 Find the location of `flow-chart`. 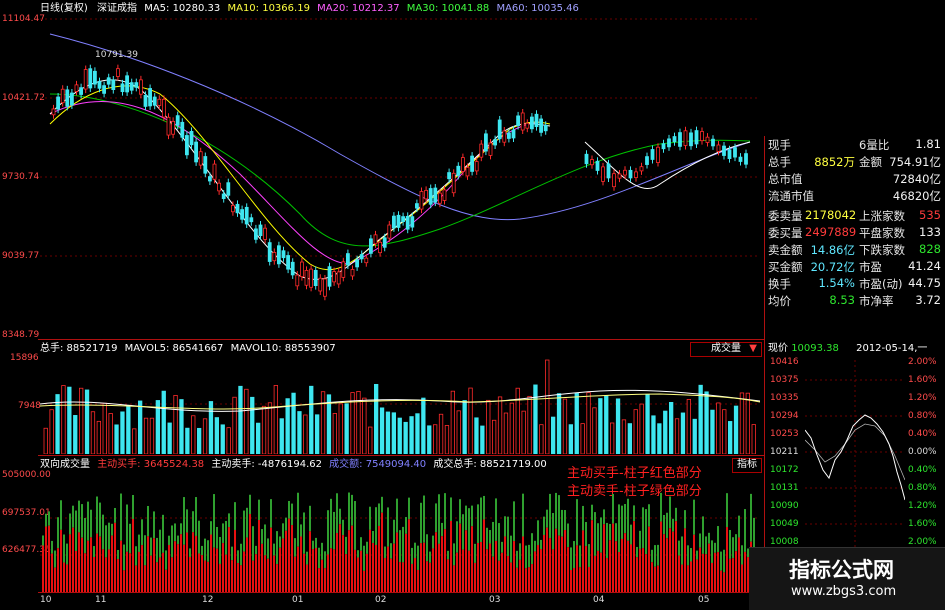

flow-chart is located at coordinates (400, 536).